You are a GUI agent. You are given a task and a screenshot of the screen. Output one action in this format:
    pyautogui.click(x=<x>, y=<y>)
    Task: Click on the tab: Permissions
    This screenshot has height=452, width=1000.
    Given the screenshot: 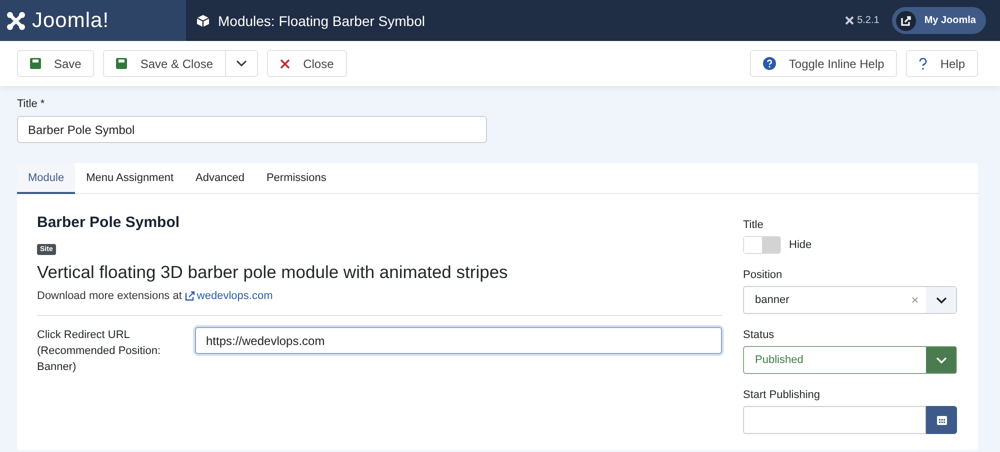 What is the action you would take?
    pyautogui.click(x=296, y=178)
    